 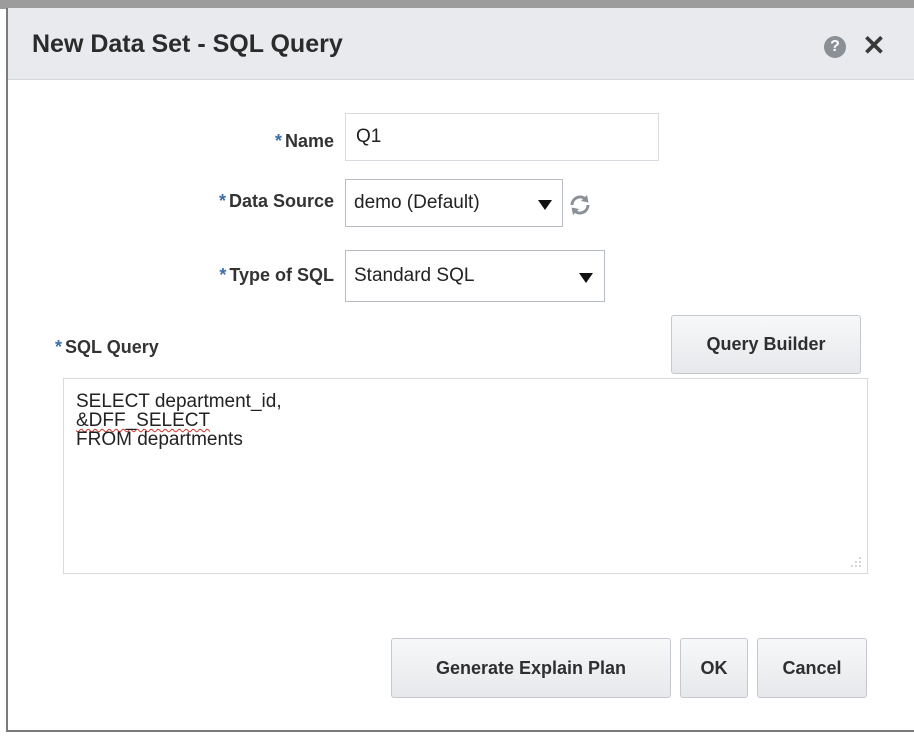 I want to click on name-label: * Name, so click(x=304, y=141).